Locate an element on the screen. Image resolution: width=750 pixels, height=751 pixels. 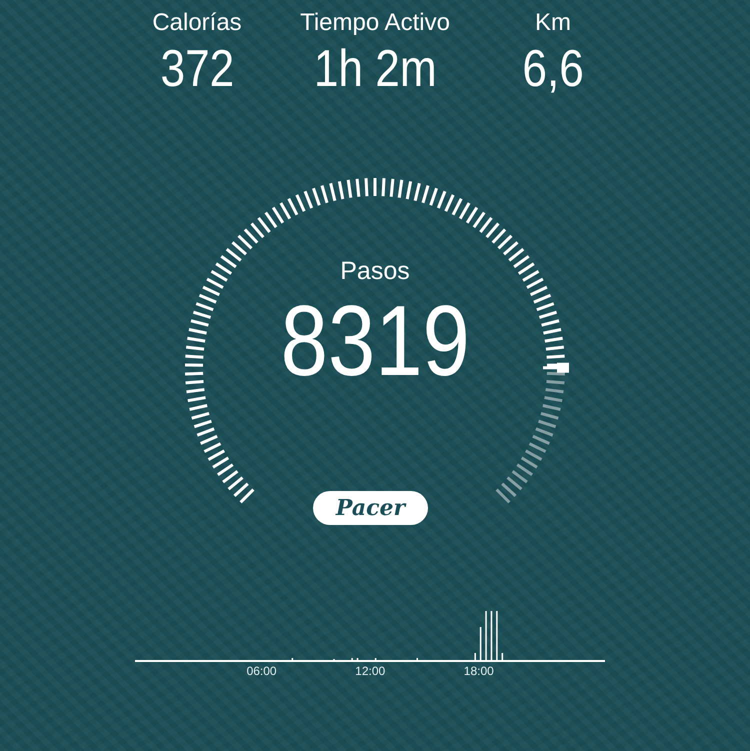
gauge-marker is located at coordinates (556, 367).